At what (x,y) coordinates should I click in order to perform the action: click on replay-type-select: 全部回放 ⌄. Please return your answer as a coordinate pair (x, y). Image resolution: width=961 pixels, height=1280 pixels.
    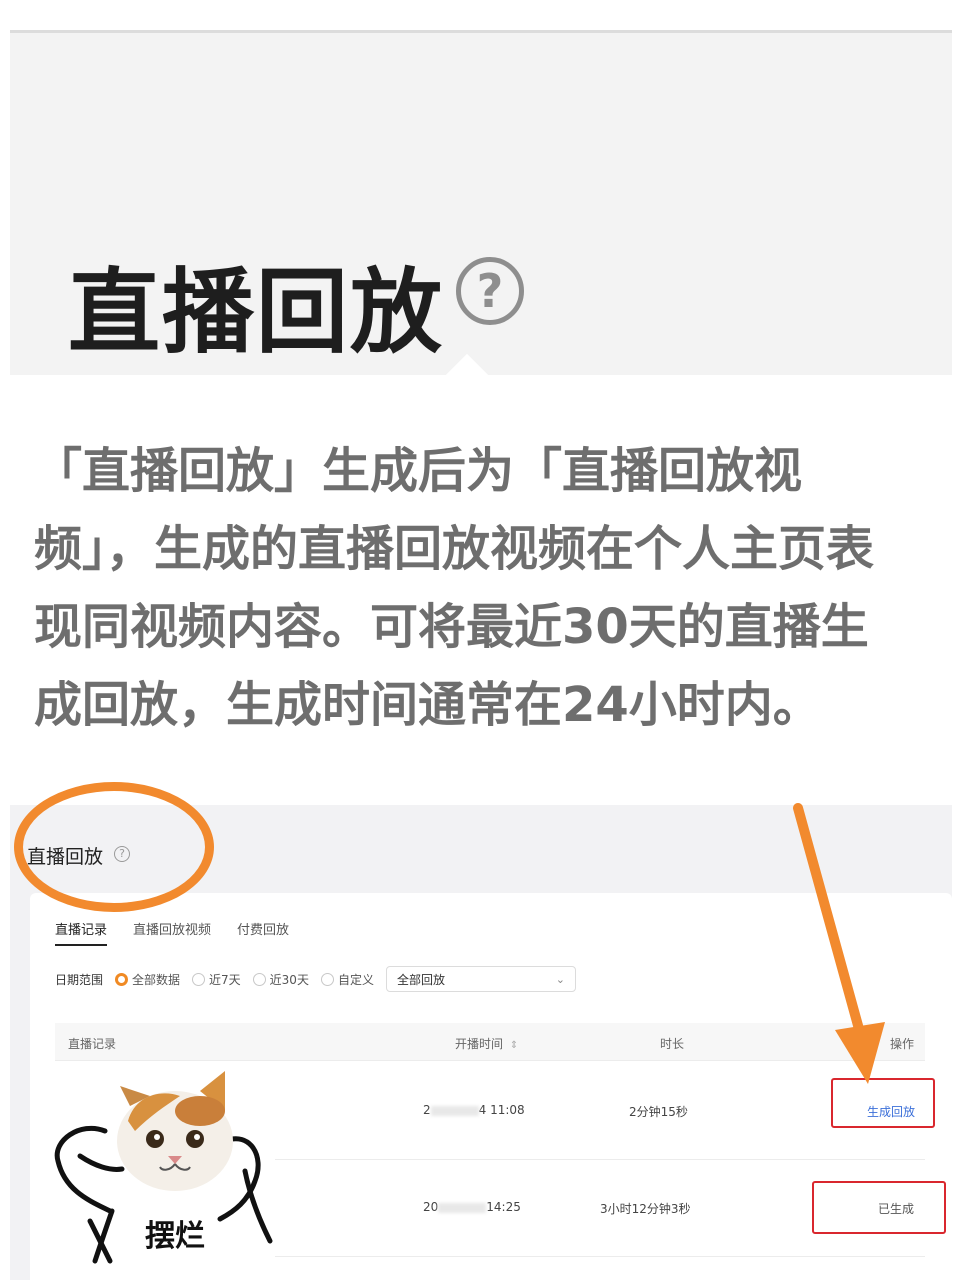
    Looking at the image, I should click on (480, 979).